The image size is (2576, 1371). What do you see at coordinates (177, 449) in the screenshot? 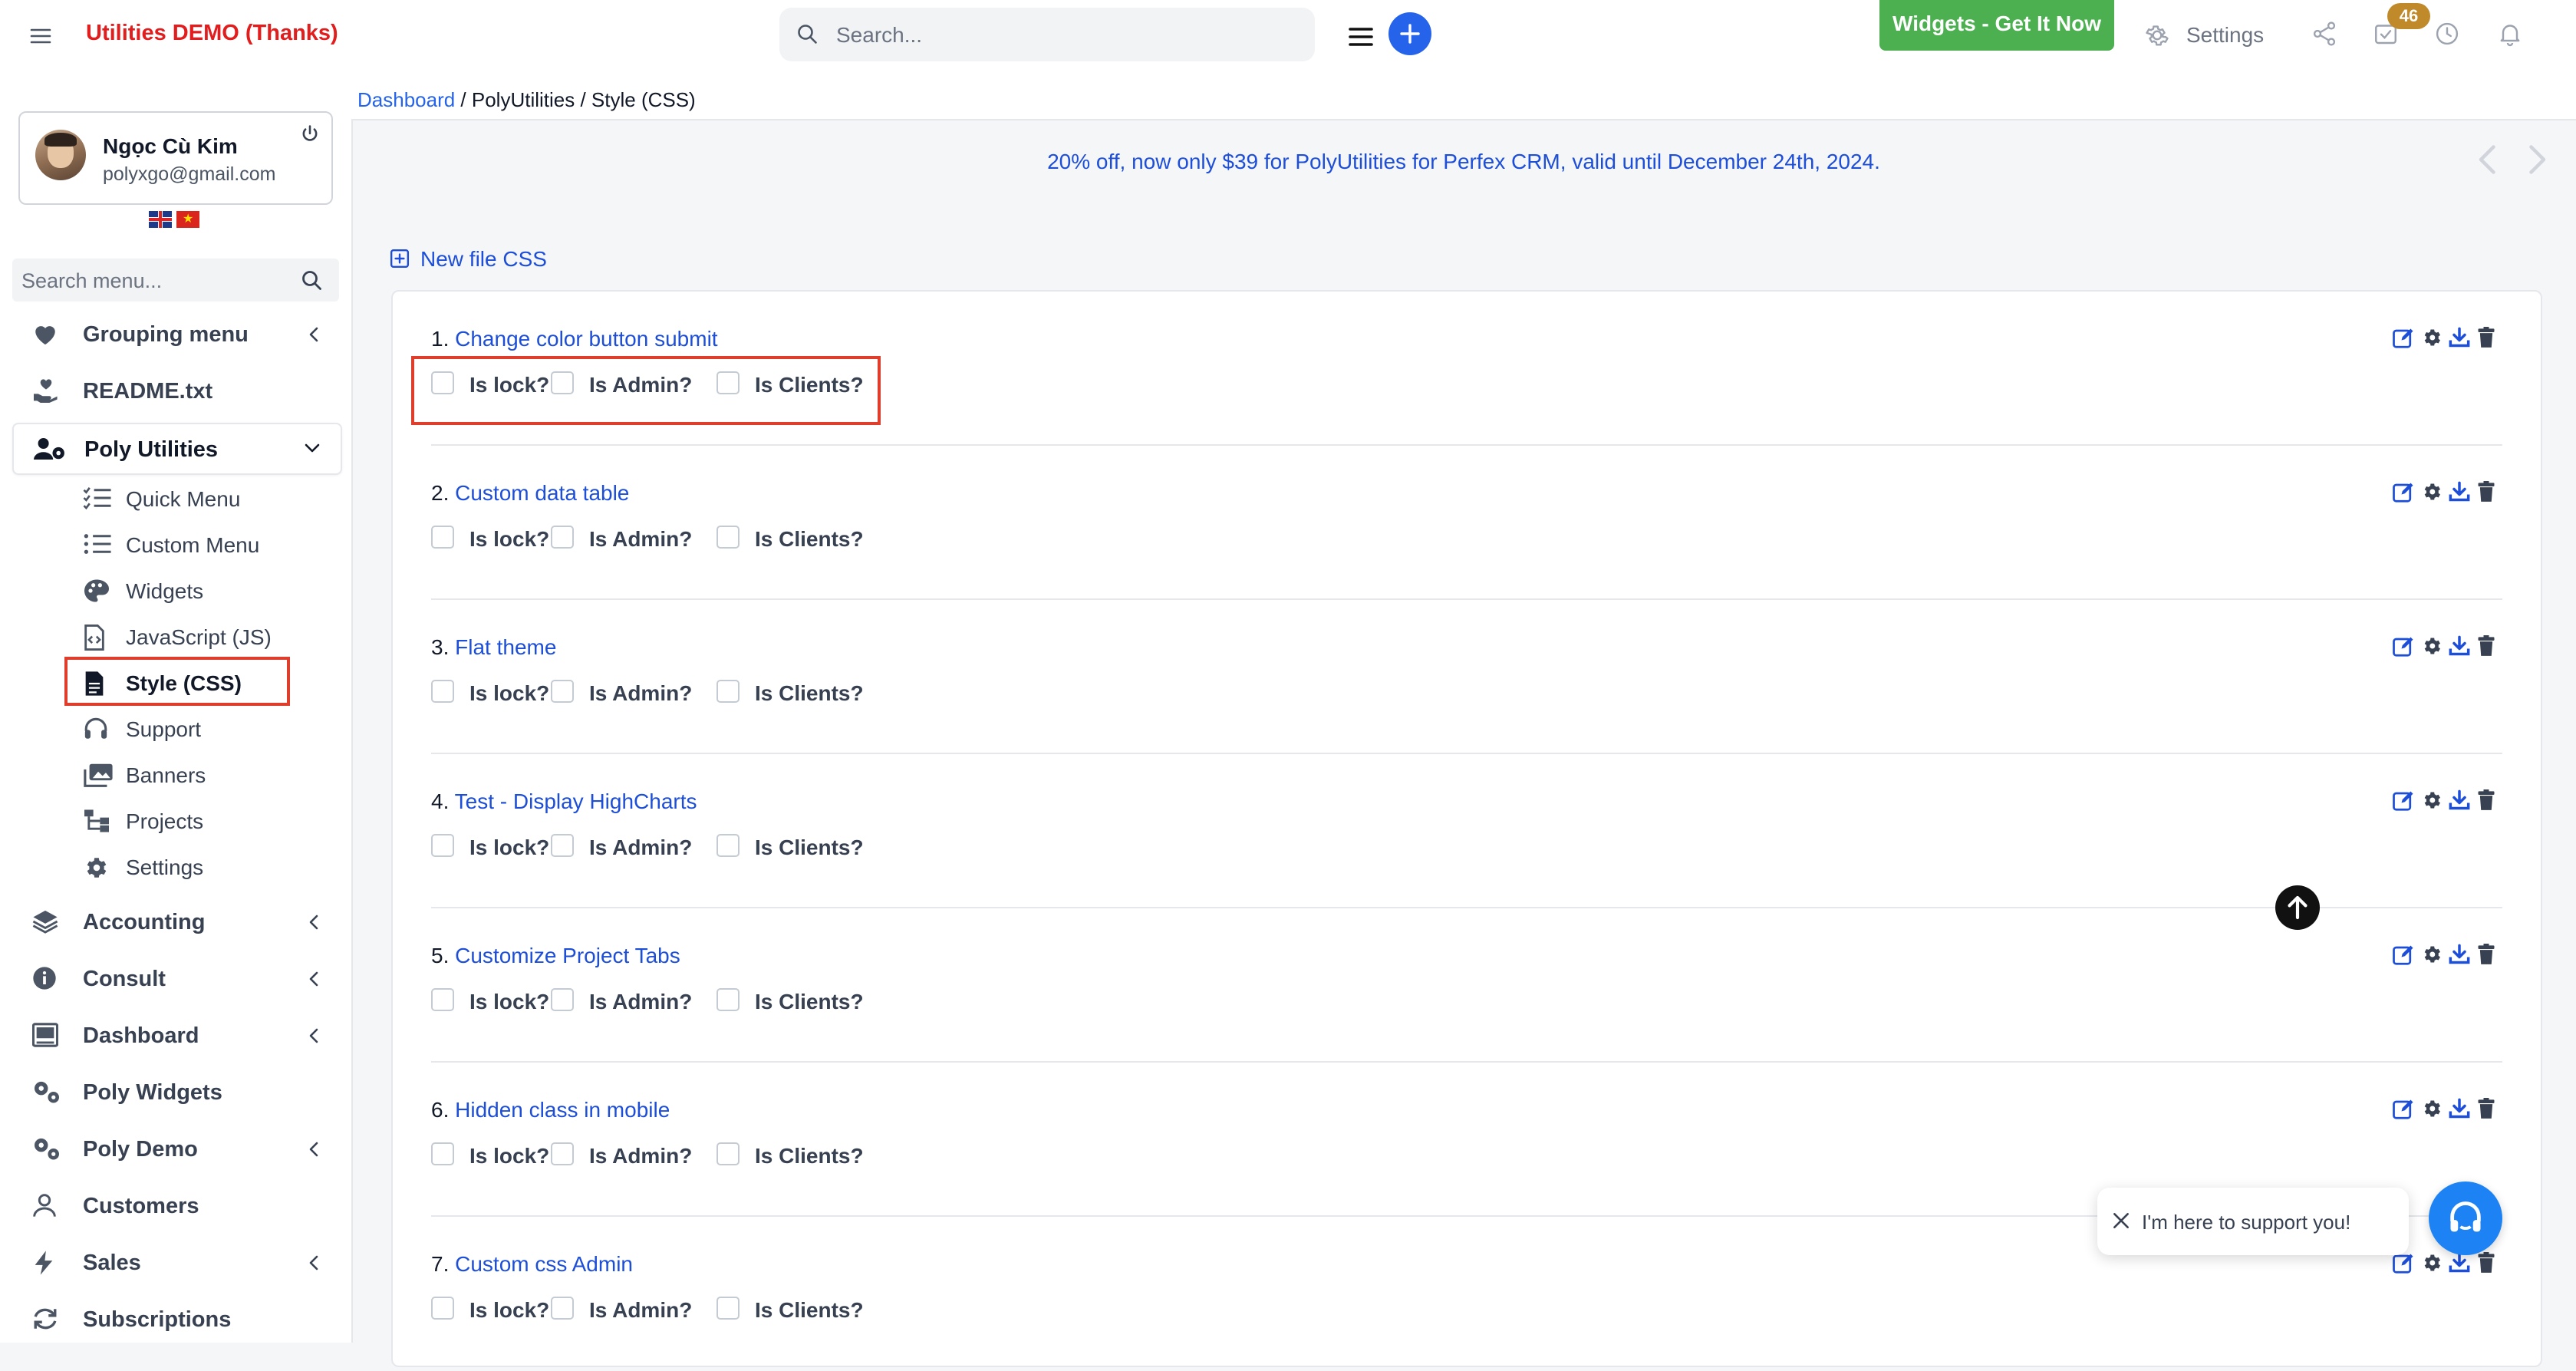
I see `sidebar-item-poly-utilities: Poly Utilities` at bounding box center [177, 449].